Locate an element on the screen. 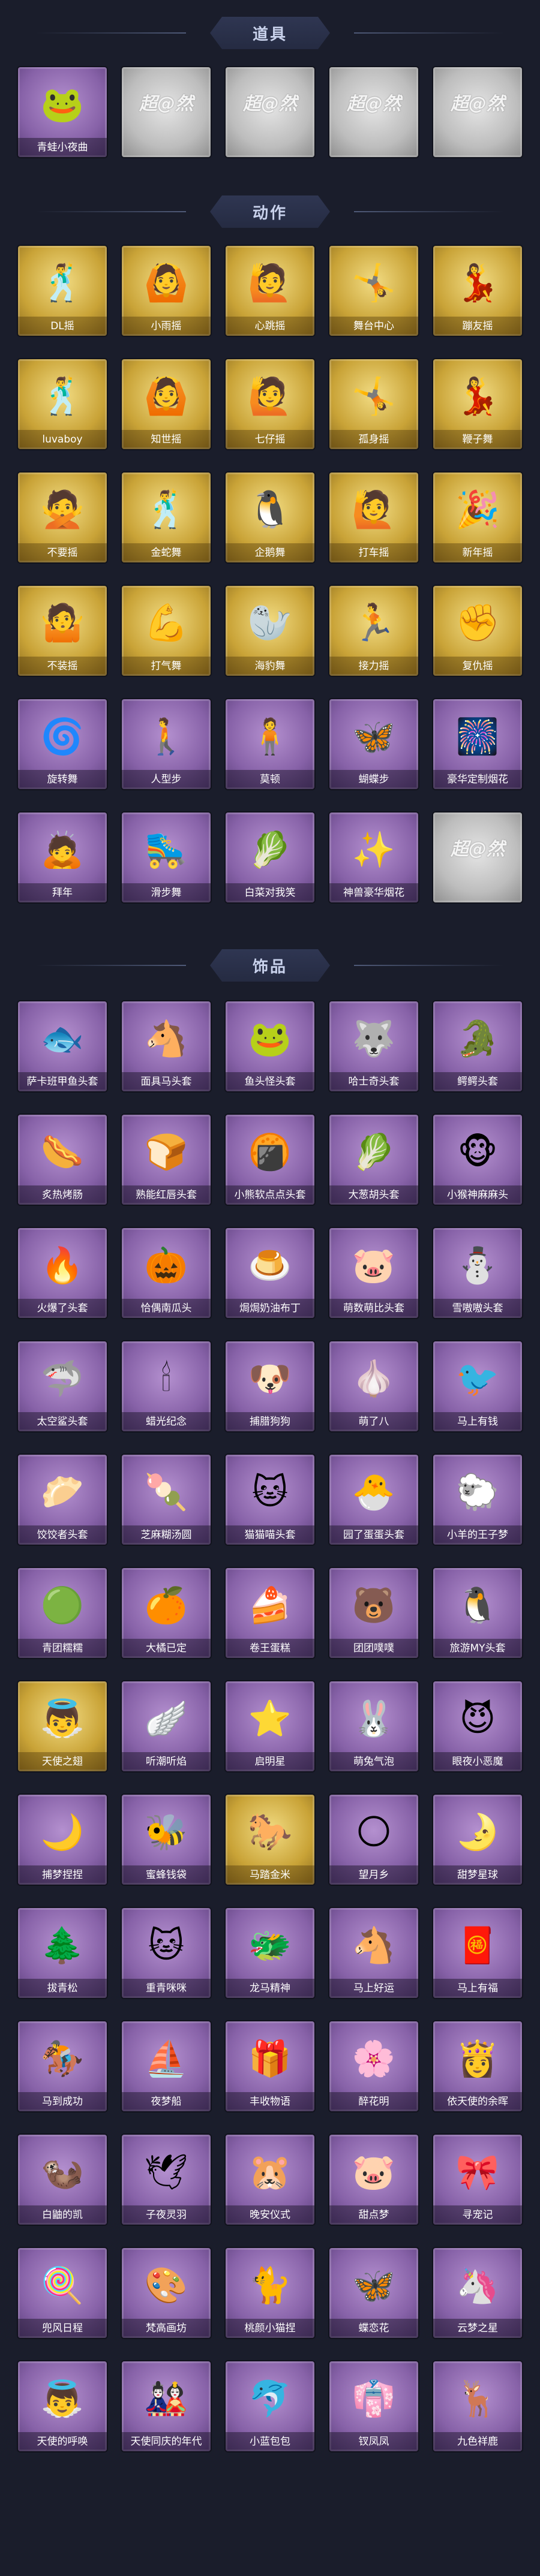 Image resolution: width=540 pixels, height=2576 pixels. item-tile: 🧍 莫顿 is located at coordinates (270, 744).